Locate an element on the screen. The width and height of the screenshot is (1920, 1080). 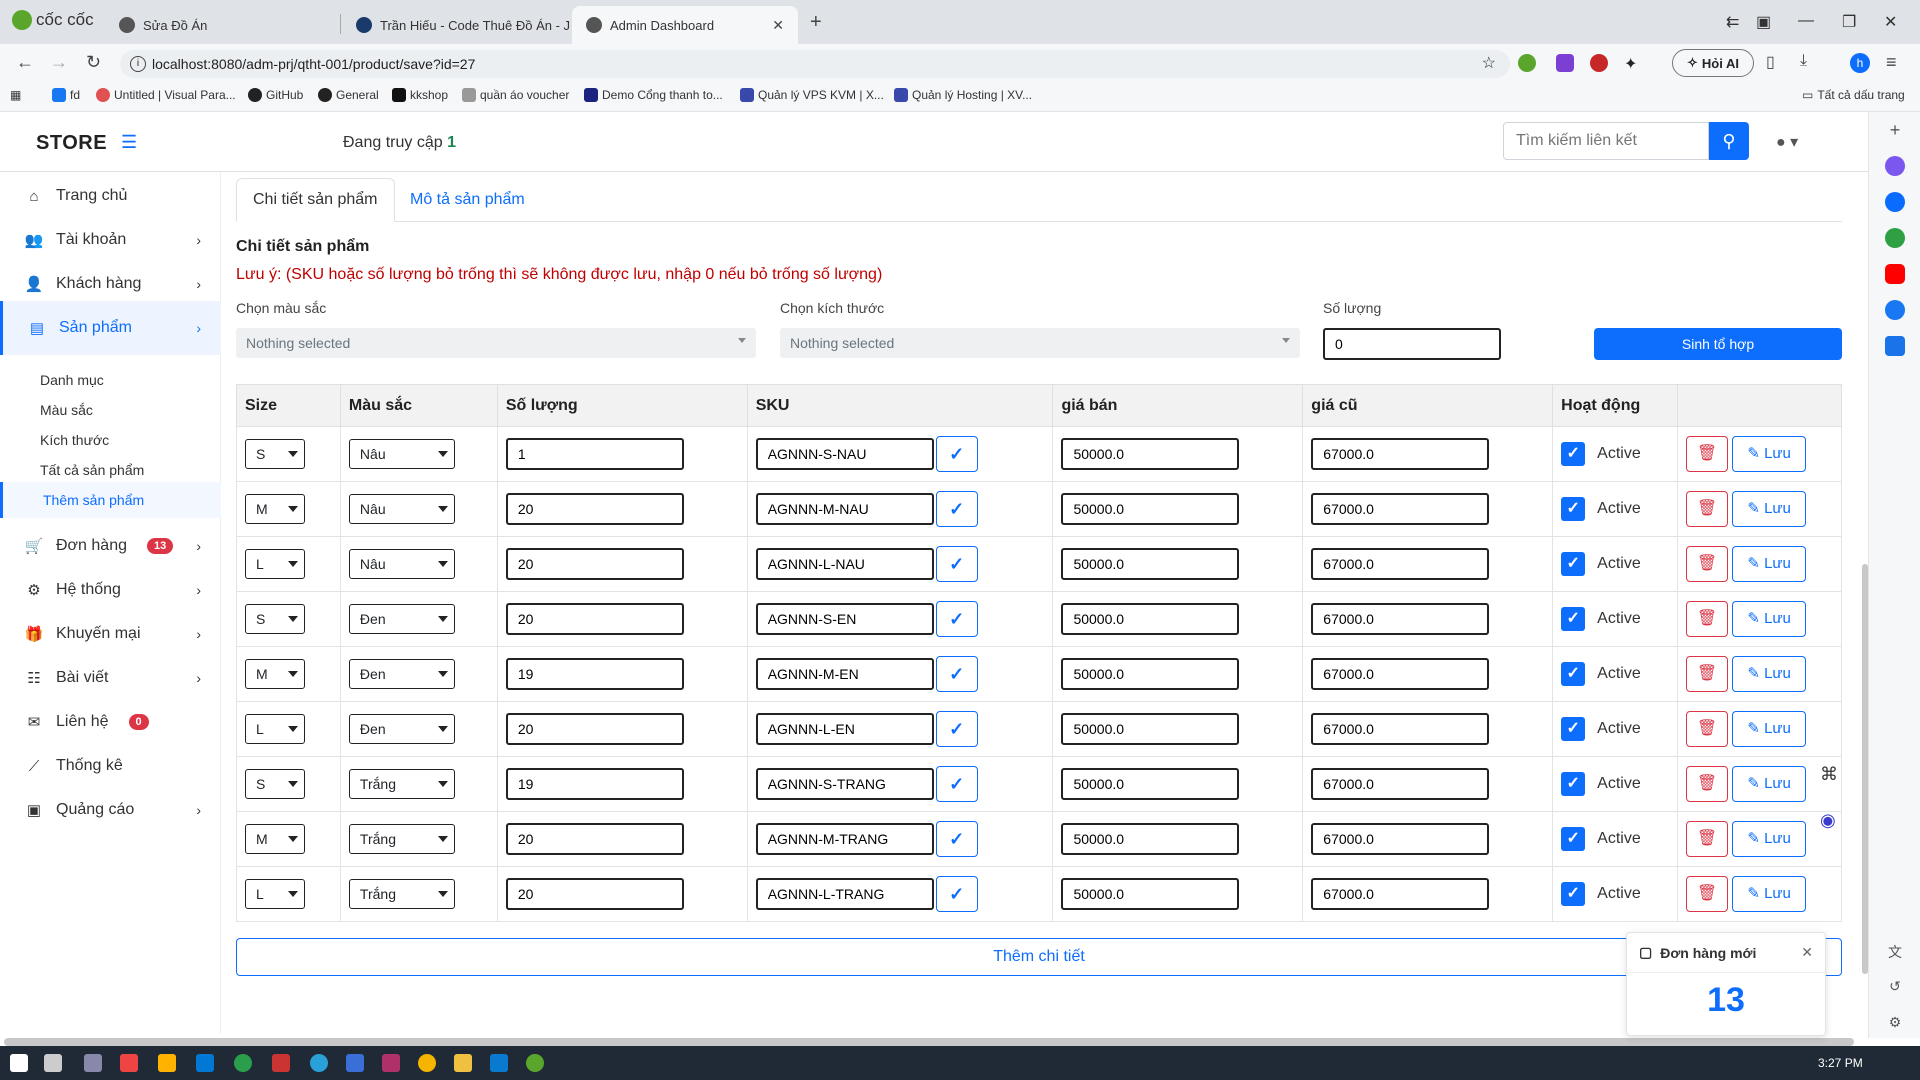
reload-icon: ↻ is located at coordinates (93, 62).